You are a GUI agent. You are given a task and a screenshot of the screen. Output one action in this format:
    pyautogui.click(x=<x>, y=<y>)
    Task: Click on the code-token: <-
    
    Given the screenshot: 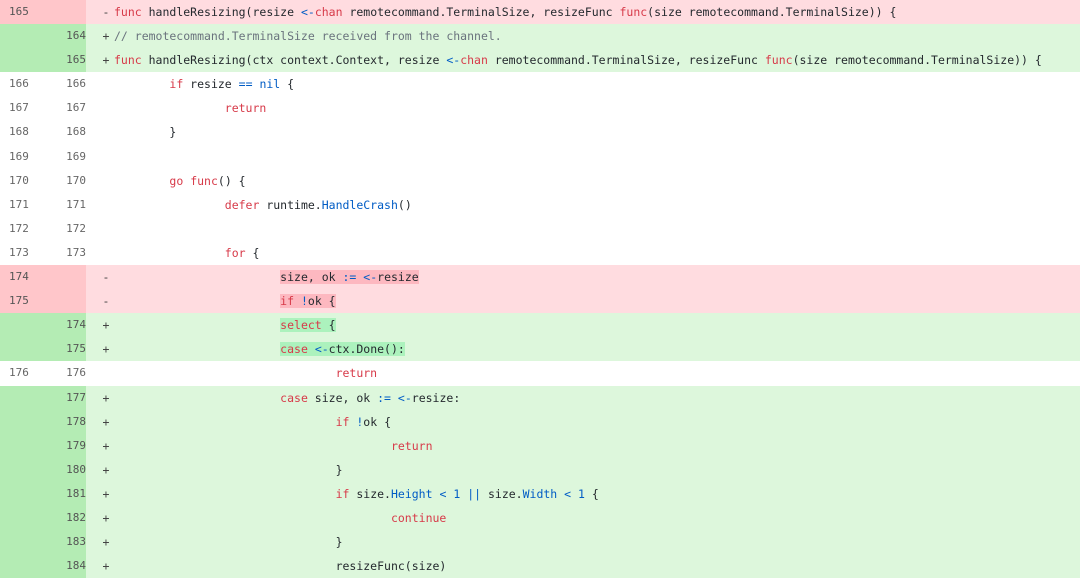 What is the action you would take?
    pyautogui.click(x=370, y=277)
    